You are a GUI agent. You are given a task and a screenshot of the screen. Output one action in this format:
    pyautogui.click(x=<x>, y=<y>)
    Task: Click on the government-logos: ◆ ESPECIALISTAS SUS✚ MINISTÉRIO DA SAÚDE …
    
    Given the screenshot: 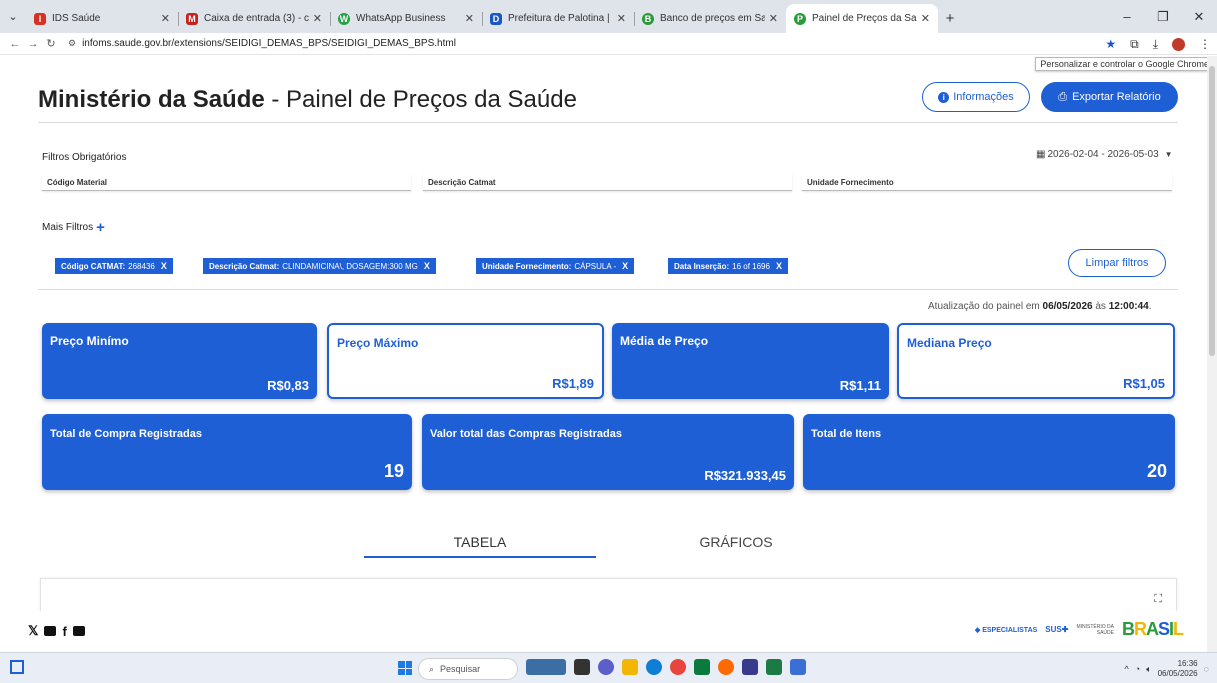 What is the action you would take?
    pyautogui.click(x=1079, y=629)
    